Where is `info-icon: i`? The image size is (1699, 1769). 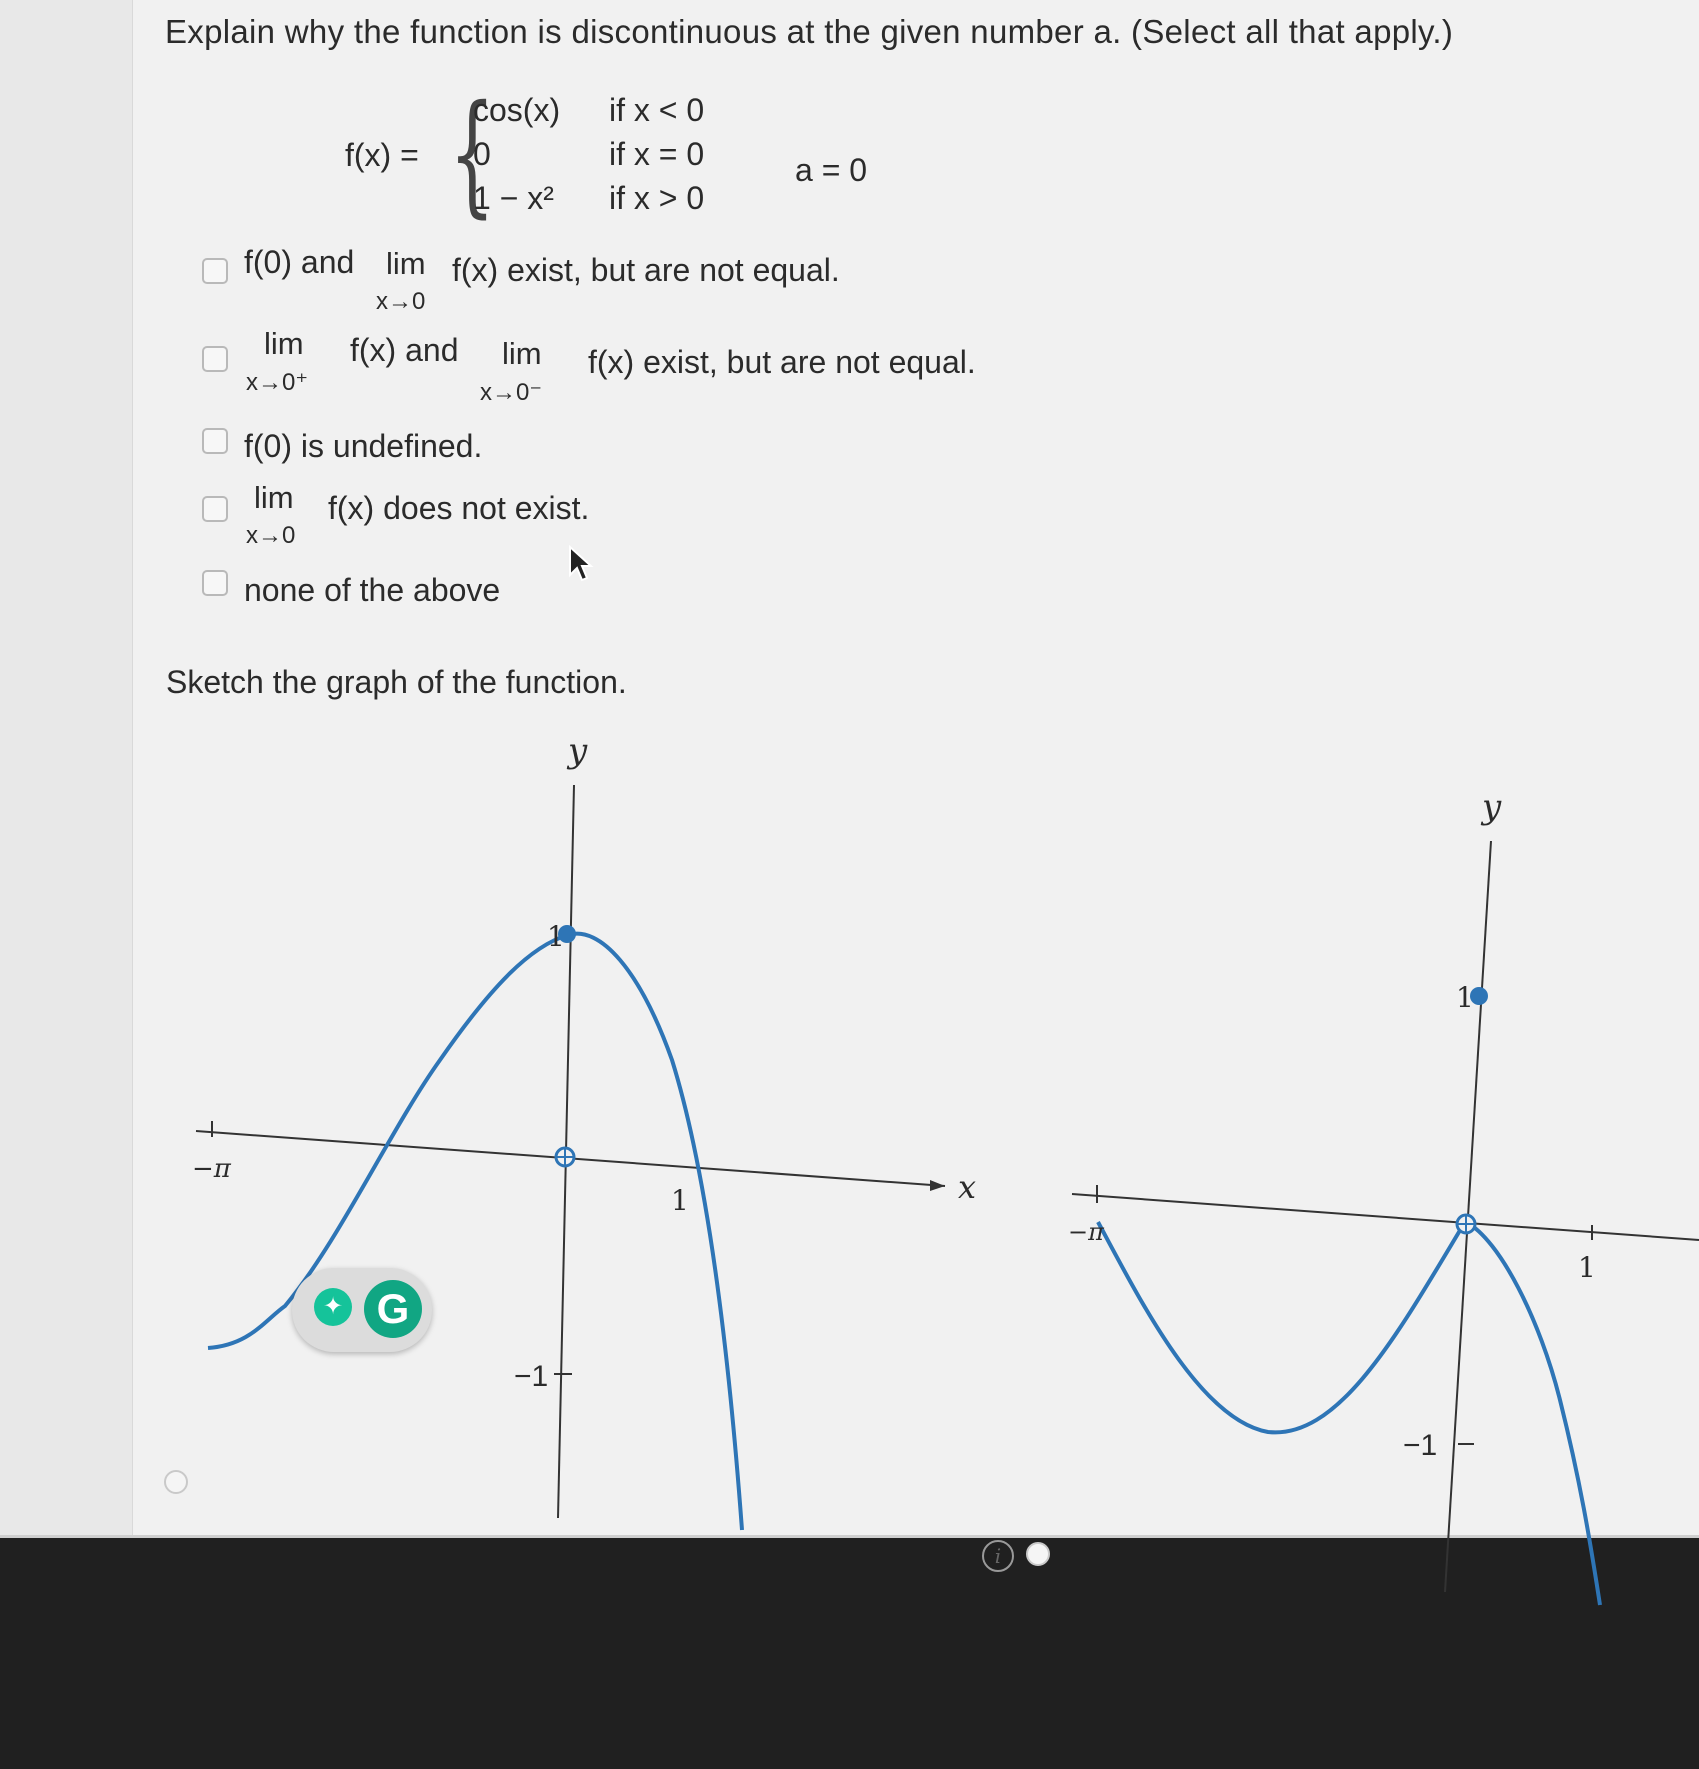
info-icon: i is located at coordinates (998, 1556).